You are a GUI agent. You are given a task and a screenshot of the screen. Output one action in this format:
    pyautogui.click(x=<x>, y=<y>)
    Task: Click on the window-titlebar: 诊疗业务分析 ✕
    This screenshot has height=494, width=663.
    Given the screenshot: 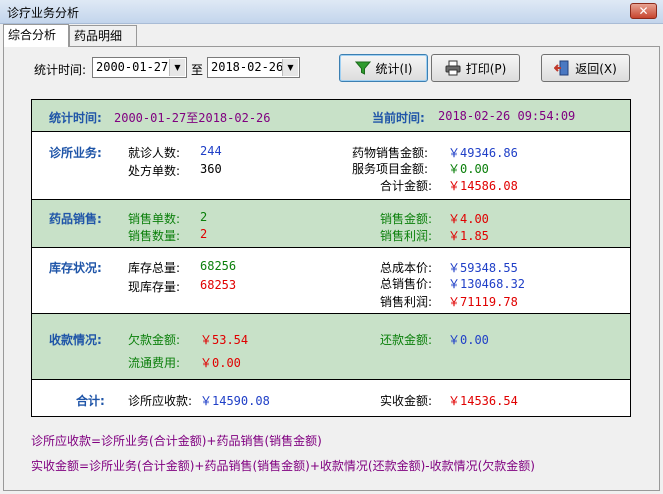 What is the action you would take?
    pyautogui.click(x=331, y=12)
    